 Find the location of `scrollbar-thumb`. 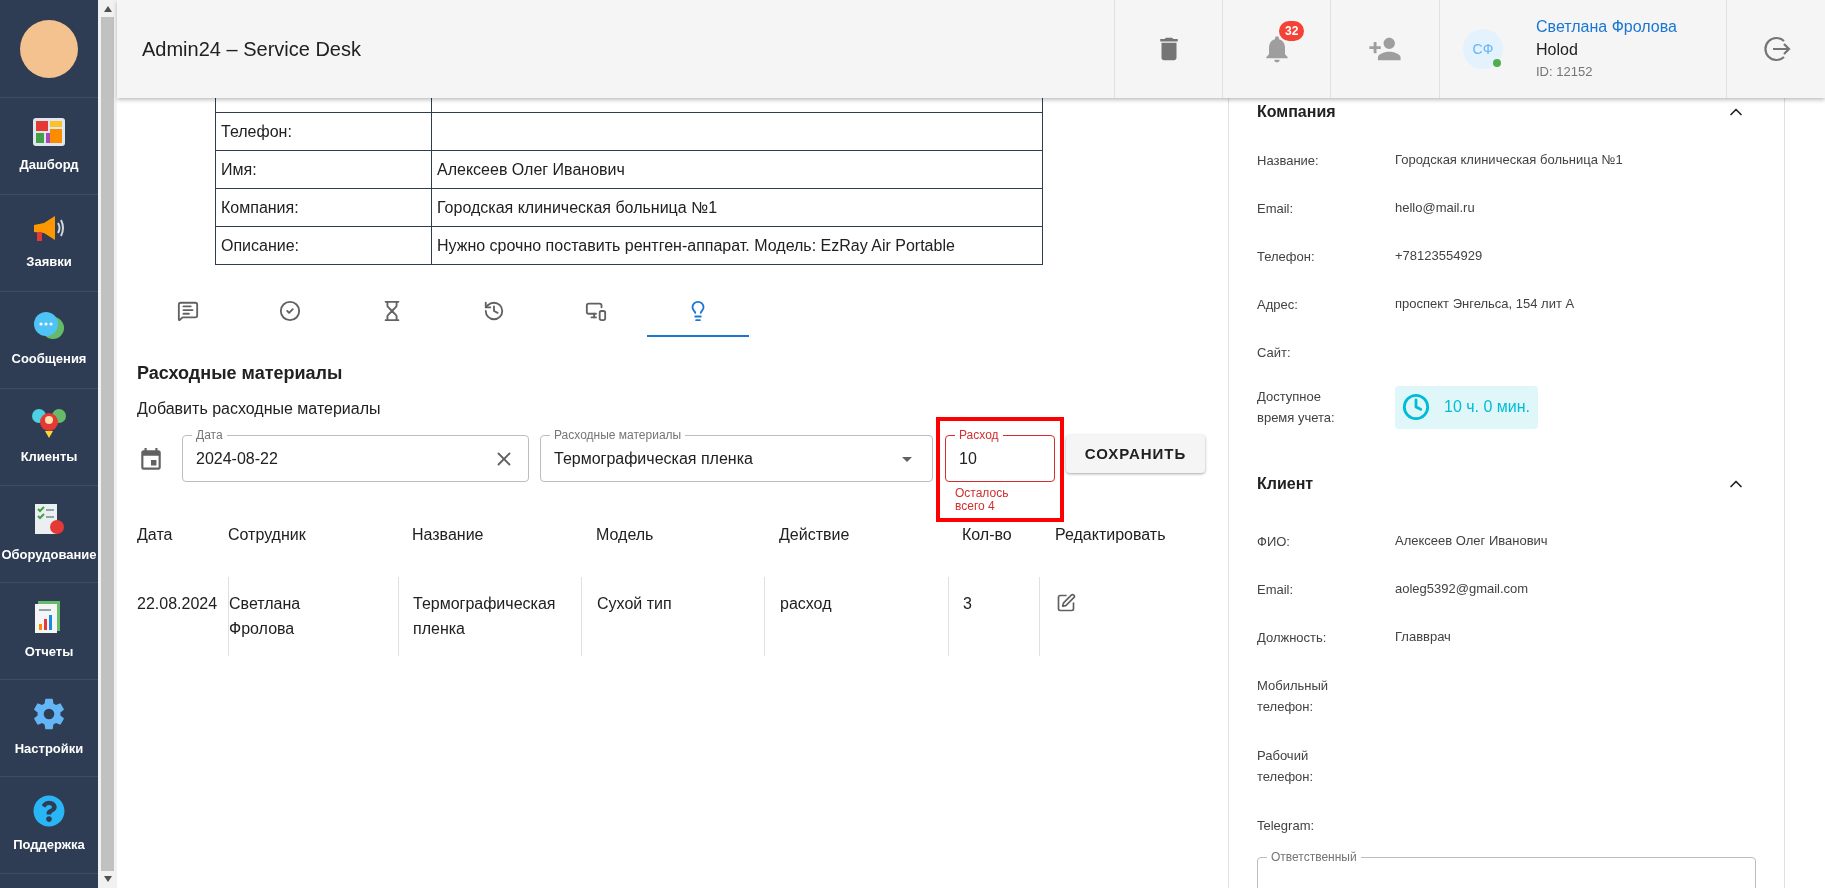

scrollbar-thumb is located at coordinates (107, 444).